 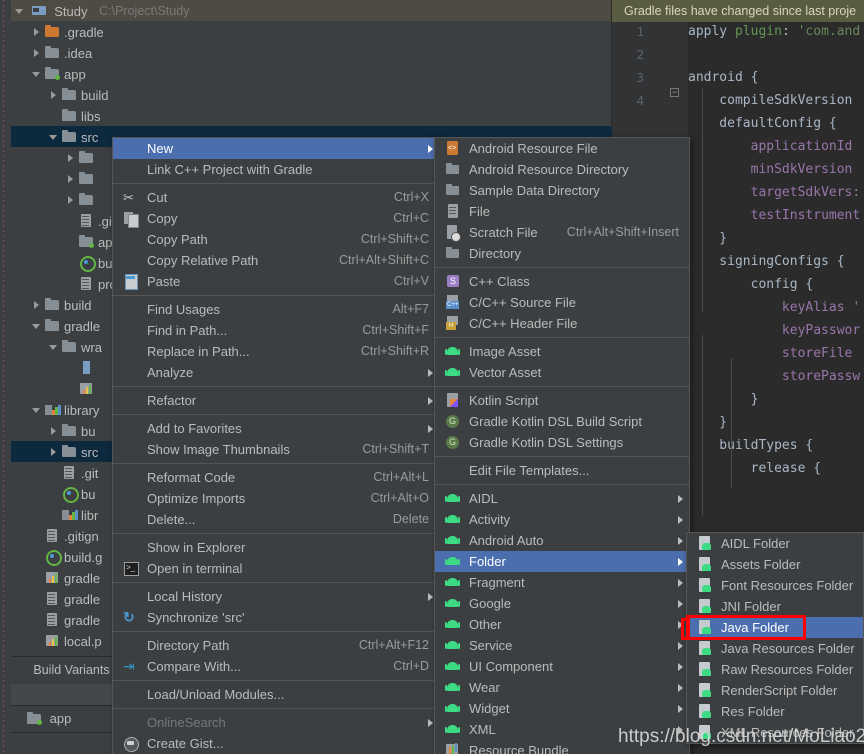 I want to click on folder_submenu-item: Res Folder, so click(x=775, y=711).